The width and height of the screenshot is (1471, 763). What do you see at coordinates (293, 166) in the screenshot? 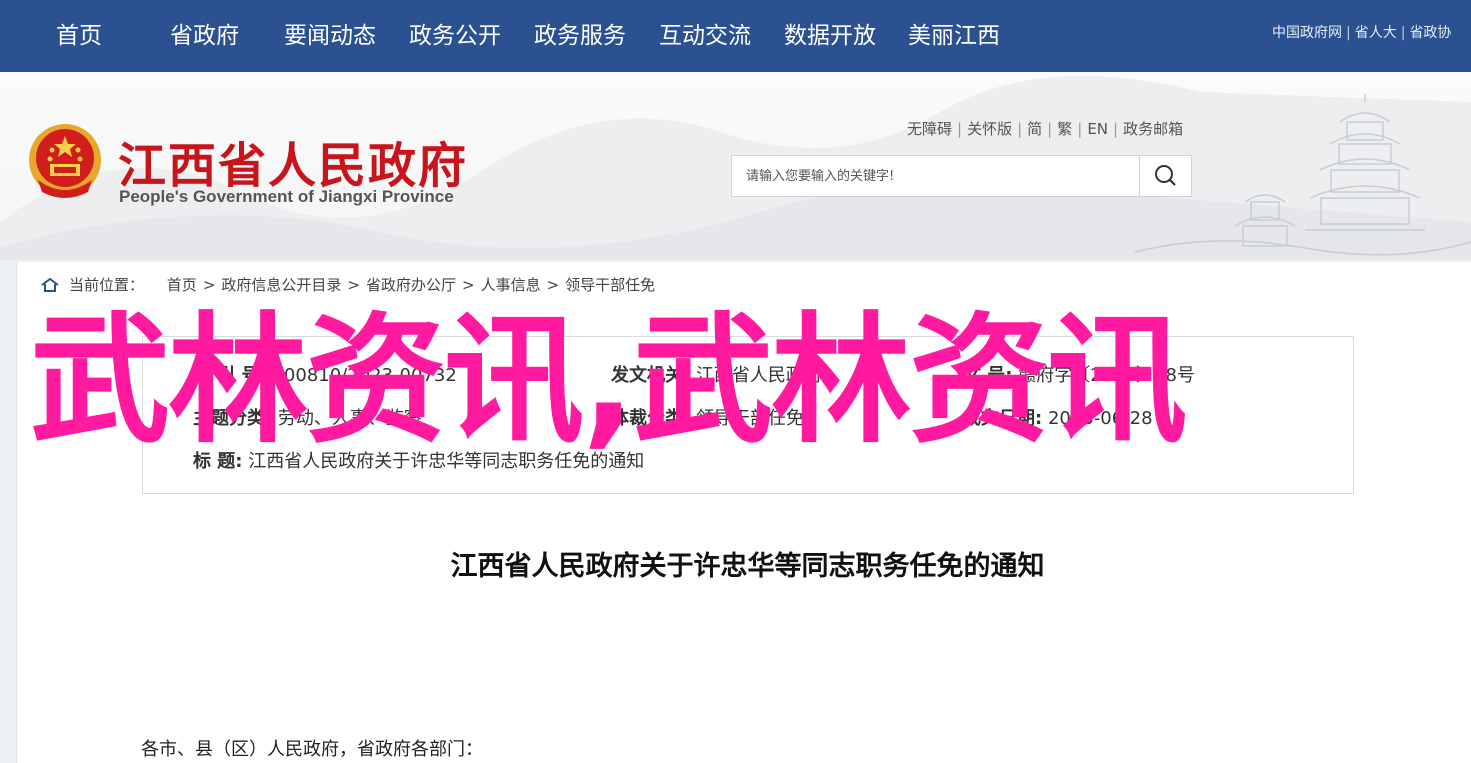
I see `site-title: 江西省人民政府` at bounding box center [293, 166].